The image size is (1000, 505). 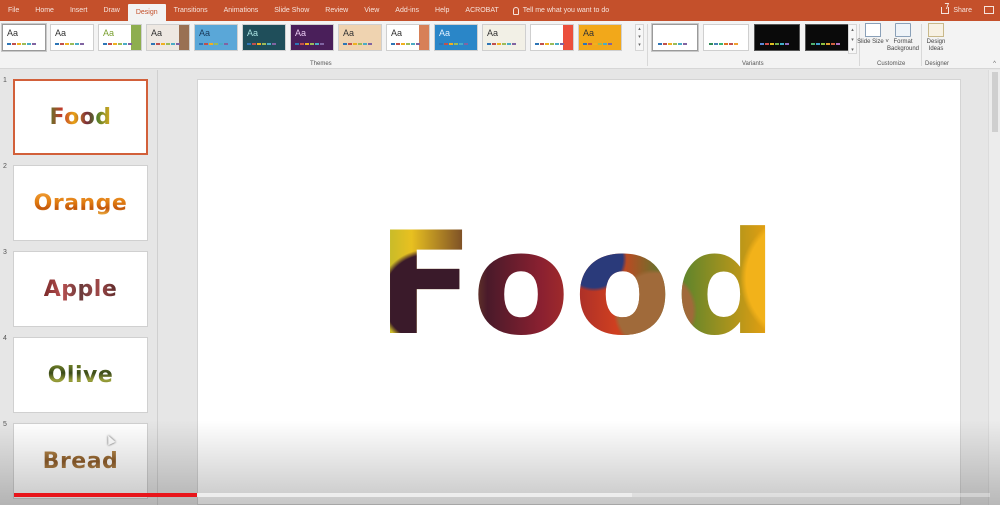 I want to click on slide-thumbnail-text: Olive, so click(x=80, y=375).